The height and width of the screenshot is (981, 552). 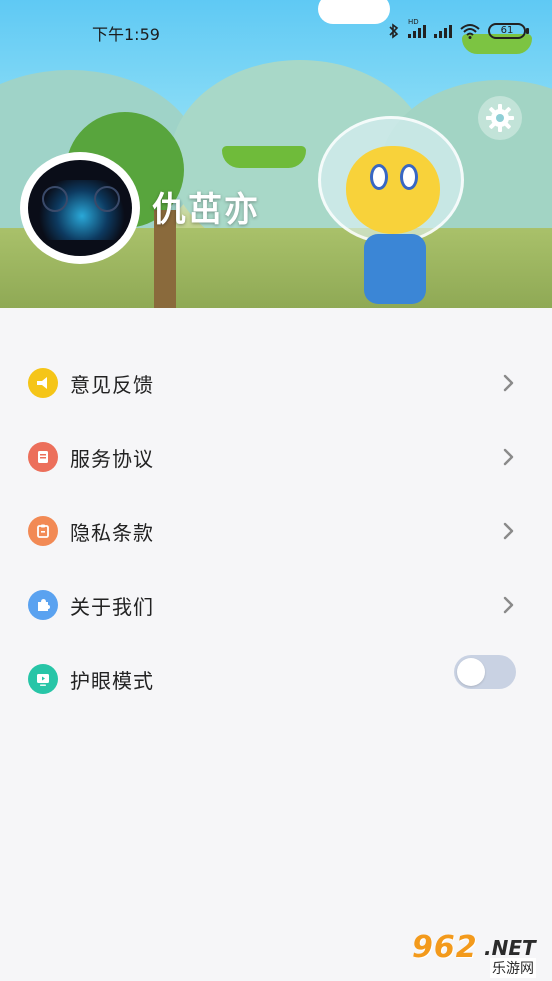 I want to click on menu-item-privacy-policy: 隐私条款, so click(x=276, y=530).